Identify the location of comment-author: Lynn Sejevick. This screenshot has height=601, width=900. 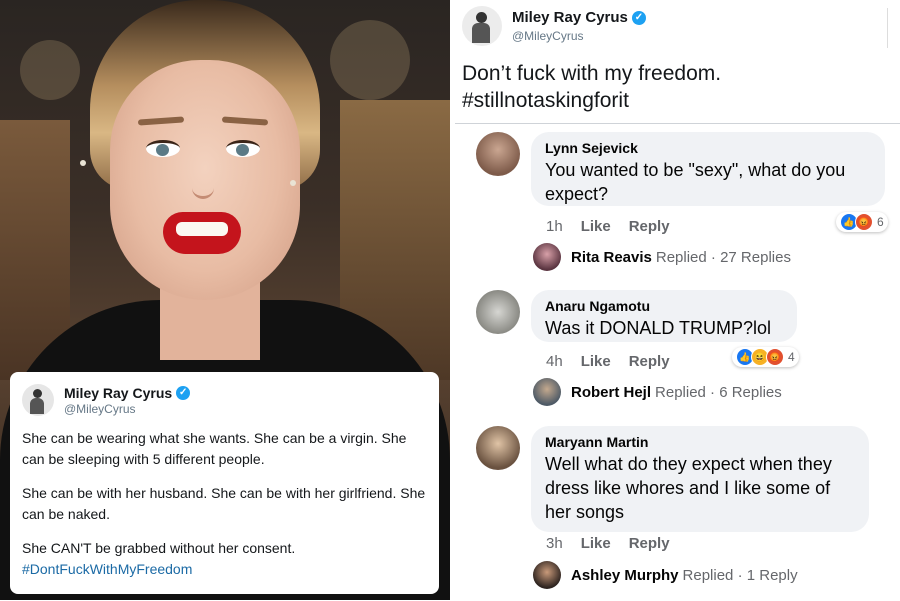
(708, 148).